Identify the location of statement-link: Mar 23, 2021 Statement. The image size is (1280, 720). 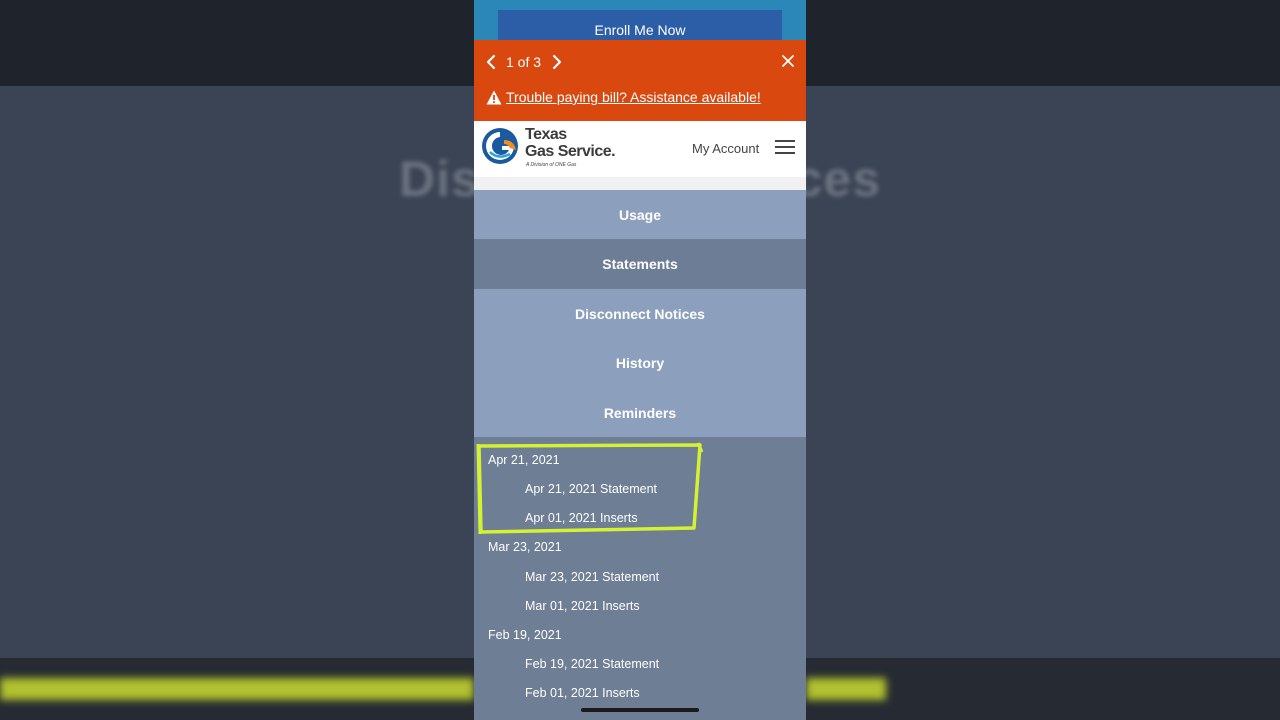
(592, 577).